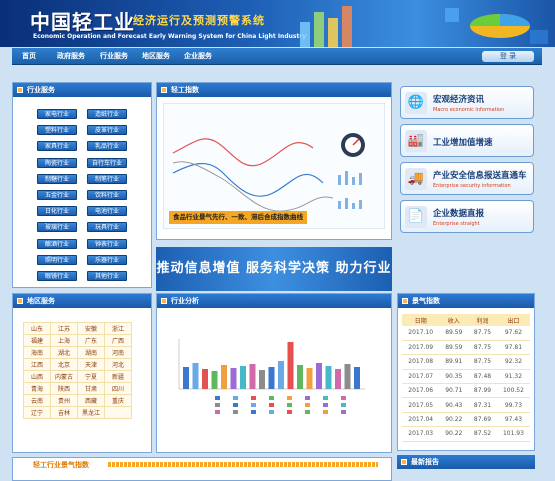 This screenshot has width=555, height=481. What do you see at coordinates (91, 388) in the screenshot?
I see `region-item: 甘肃` at bounding box center [91, 388].